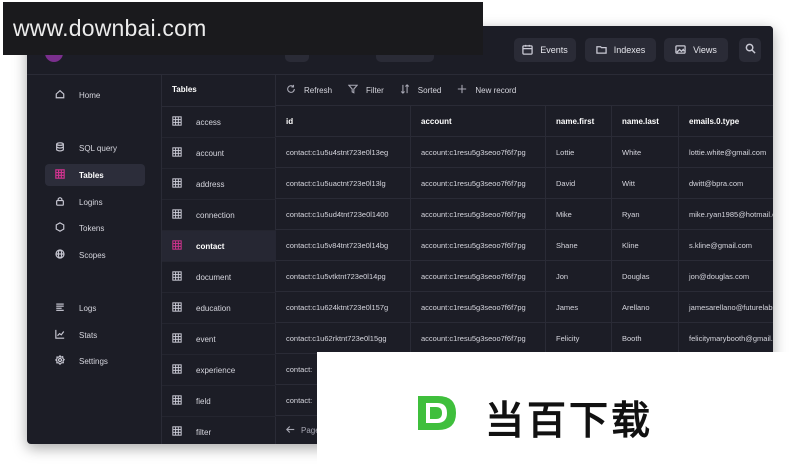 Image resolution: width=800 pixels, height=473 pixels. What do you see at coordinates (60, 255) in the screenshot?
I see `globe-icon` at bounding box center [60, 255].